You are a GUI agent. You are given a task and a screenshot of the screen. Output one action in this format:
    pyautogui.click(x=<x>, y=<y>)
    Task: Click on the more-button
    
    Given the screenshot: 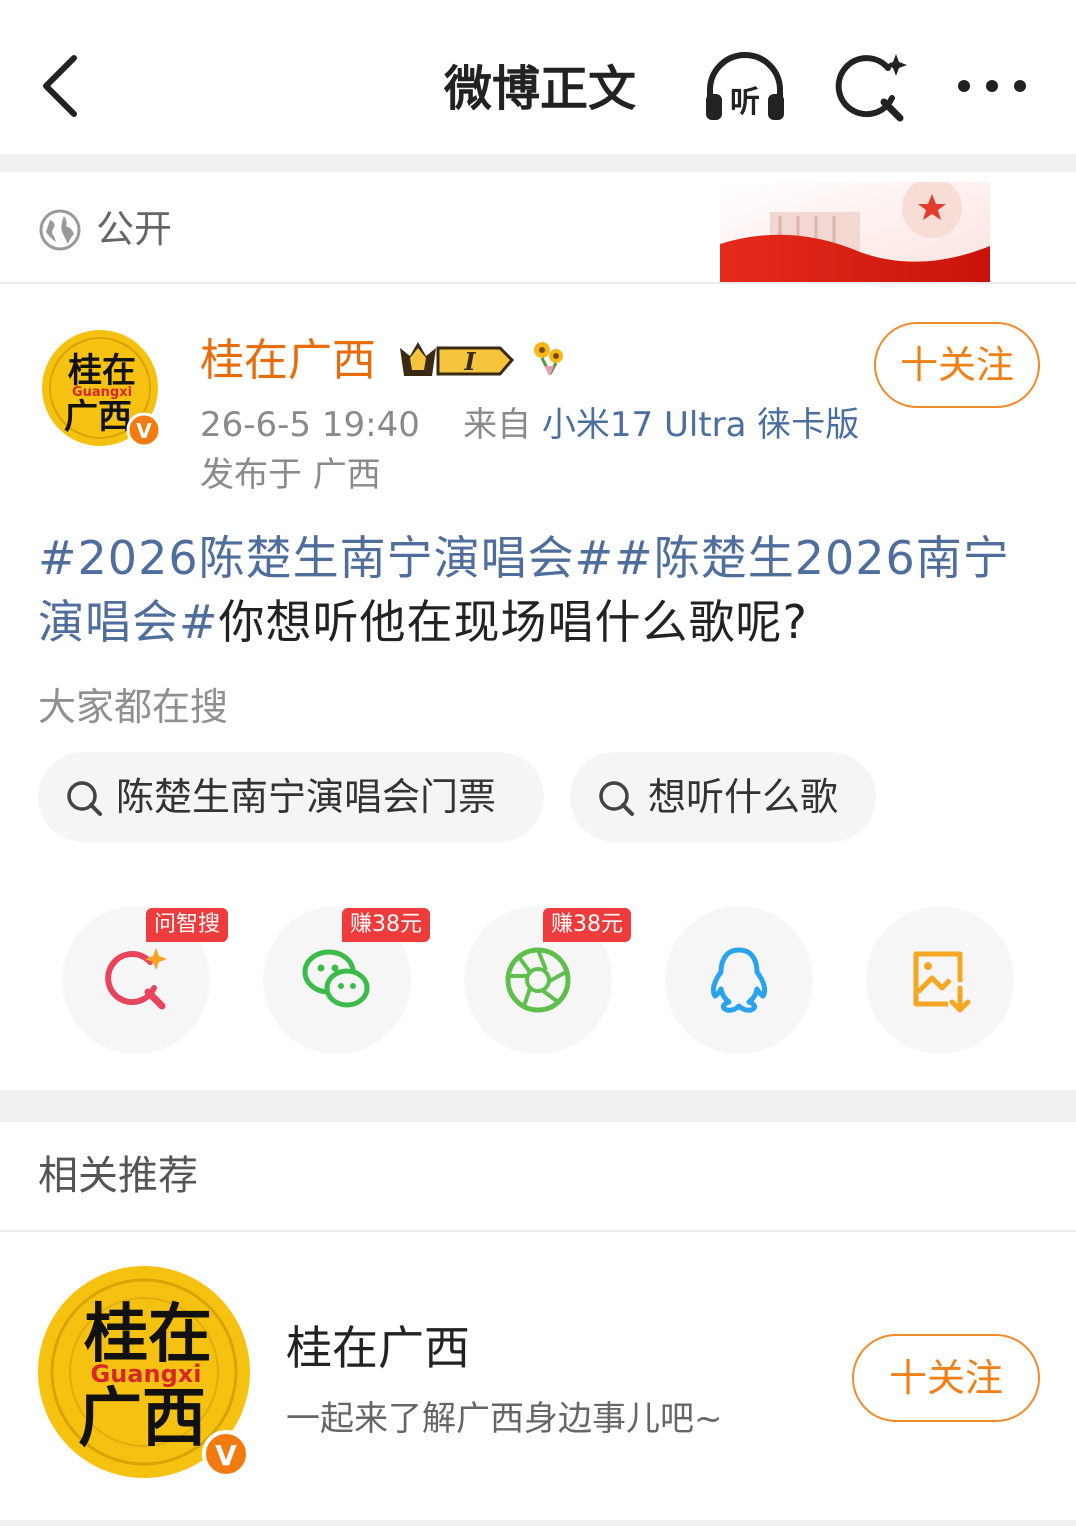 What is the action you would take?
    pyautogui.click(x=991, y=88)
    